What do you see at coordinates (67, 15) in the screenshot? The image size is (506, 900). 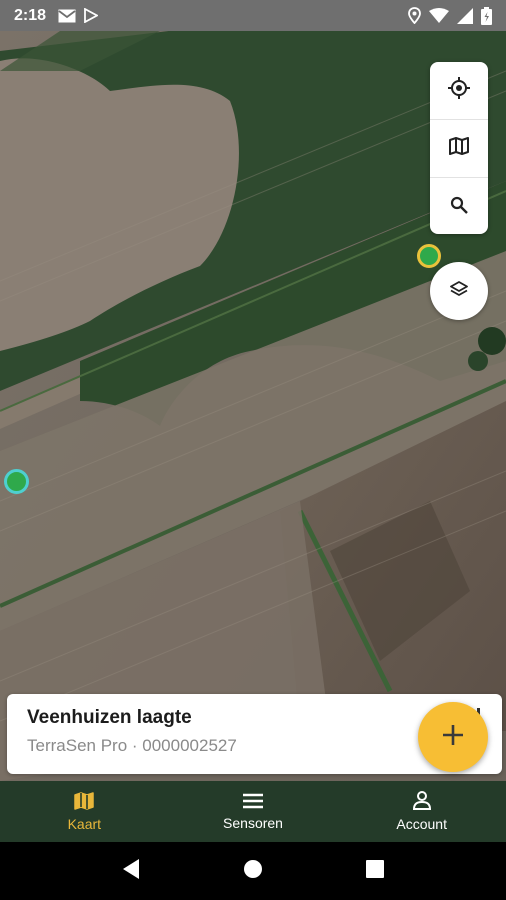 I see `mail-icon` at bounding box center [67, 15].